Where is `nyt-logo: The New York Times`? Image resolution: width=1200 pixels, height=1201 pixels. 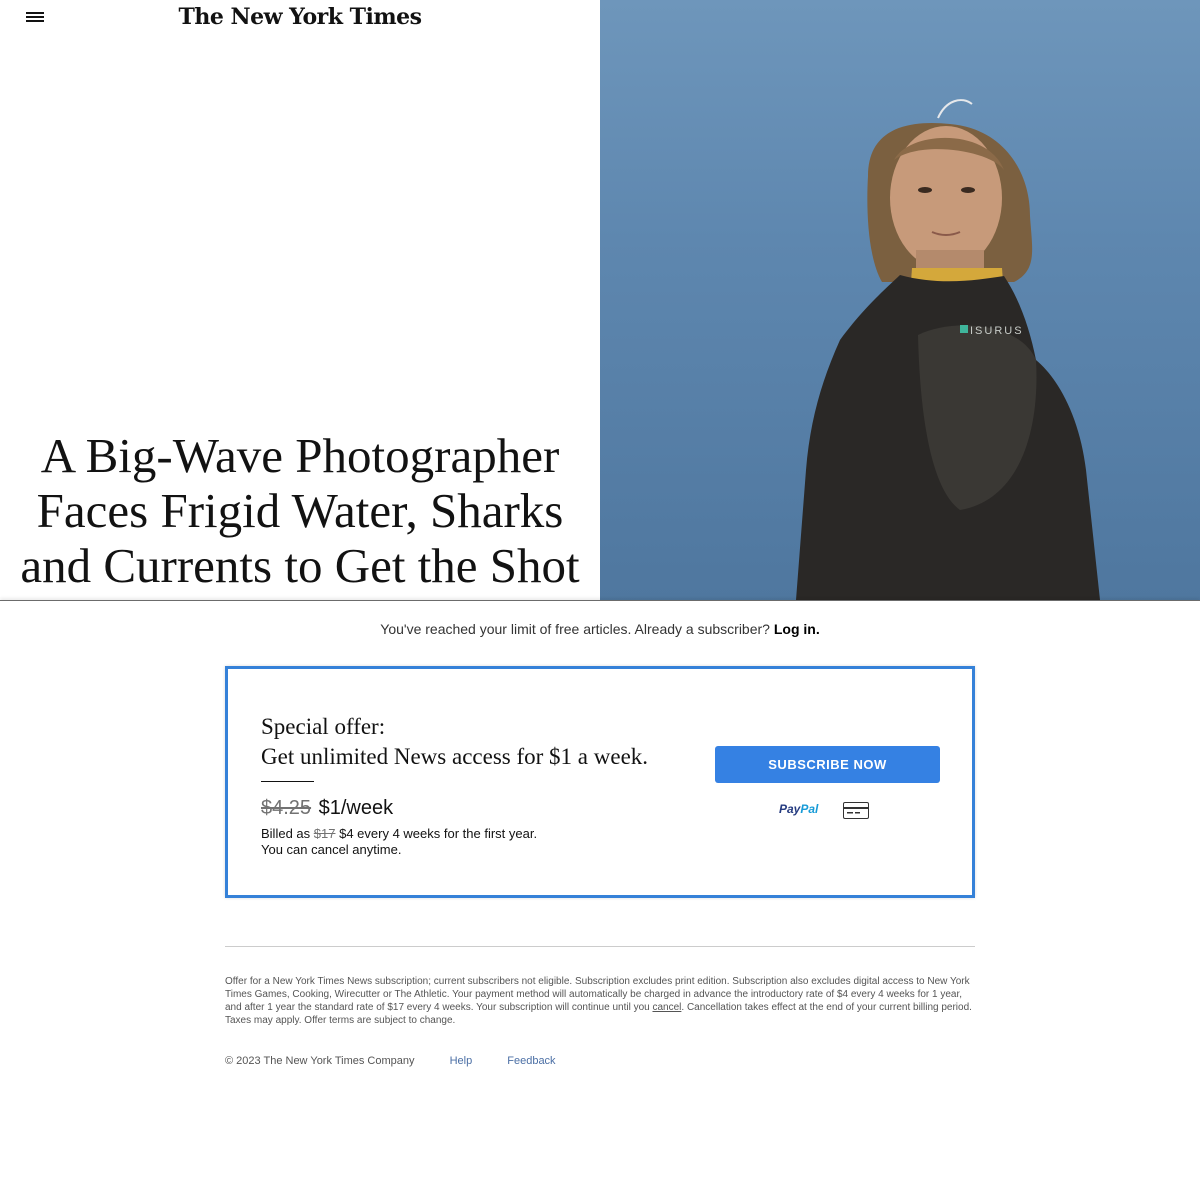 nyt-logo: The New York Times is located at coordinates (300, 17).